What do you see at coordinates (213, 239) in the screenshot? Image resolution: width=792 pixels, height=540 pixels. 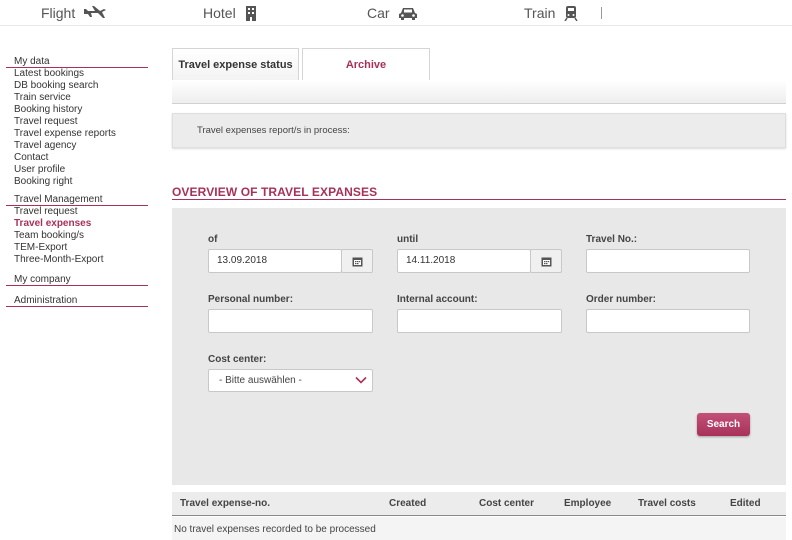 I see `of-label: of` at bounding box center [213, 239].